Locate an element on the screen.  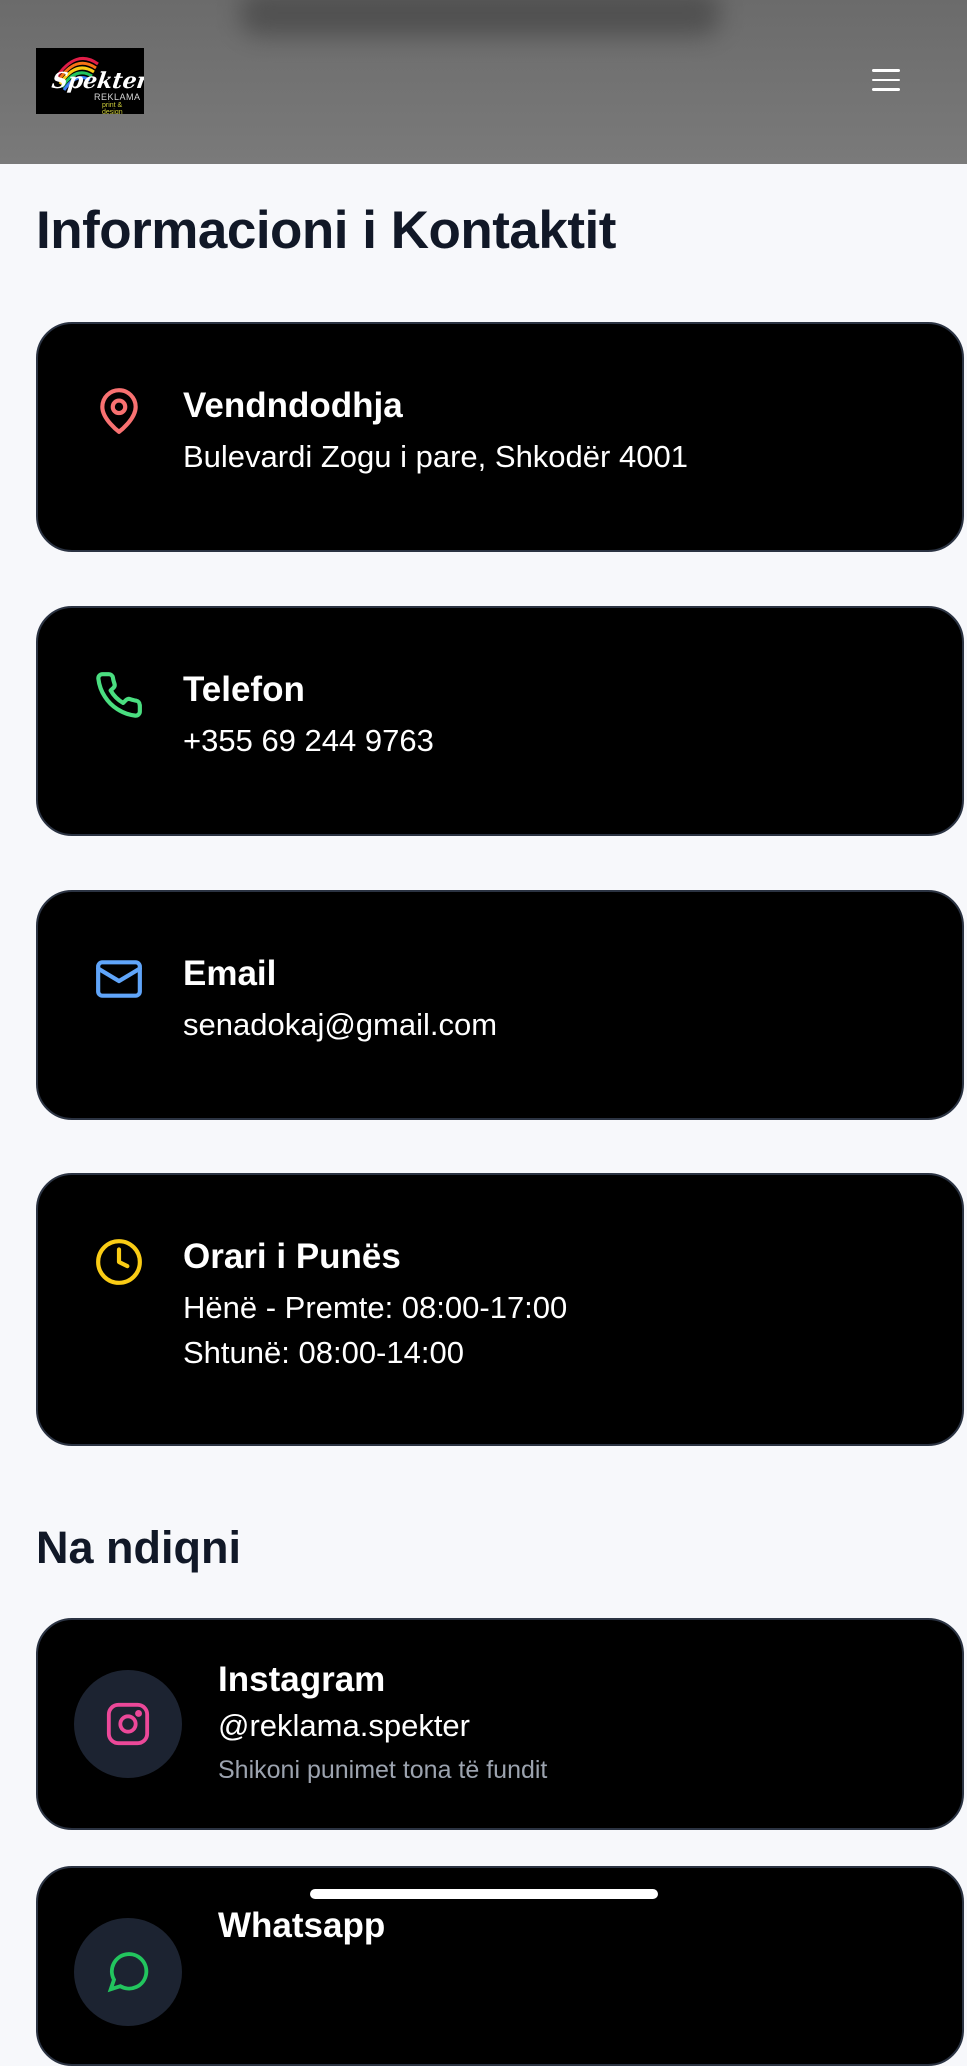
contact-value: +355 69 244 9763 is located at coordinates (308, 740).